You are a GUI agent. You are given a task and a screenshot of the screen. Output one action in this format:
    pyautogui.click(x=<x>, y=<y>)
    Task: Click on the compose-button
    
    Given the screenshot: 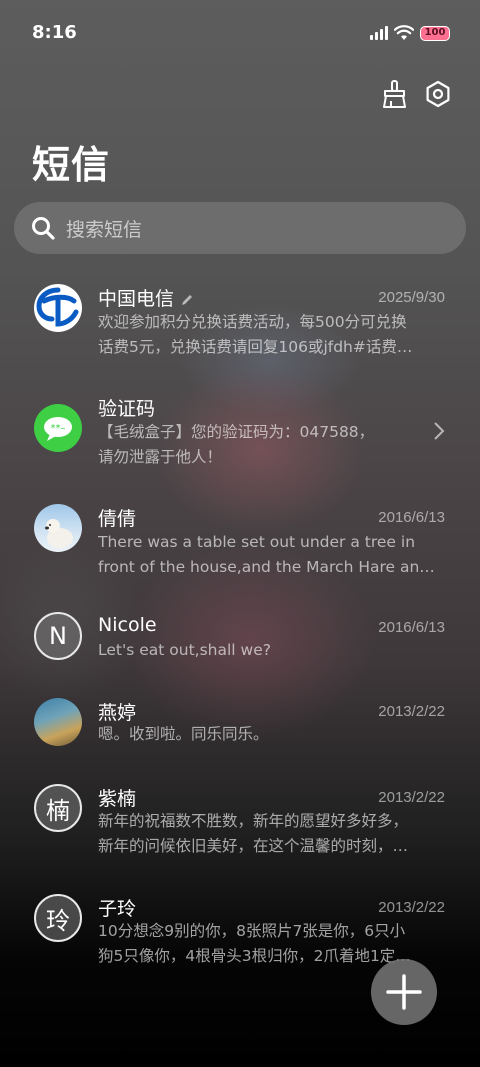 What is the action you would take?
    pyautogui.click(x=404, y=992)
    